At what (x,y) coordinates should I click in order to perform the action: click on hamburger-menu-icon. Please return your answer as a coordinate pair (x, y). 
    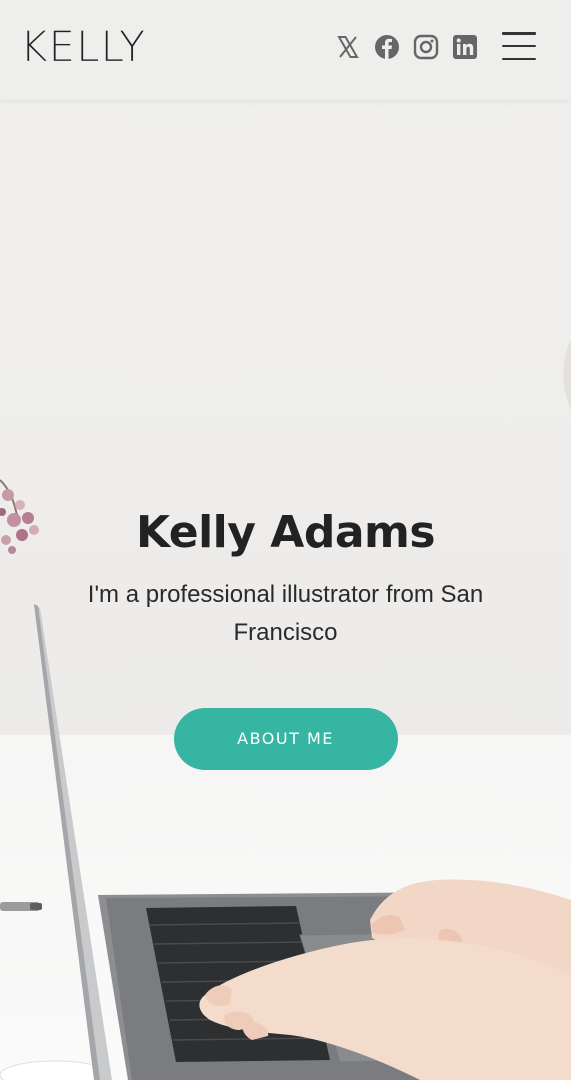
    Looking at the image, I should click on (519, 46).